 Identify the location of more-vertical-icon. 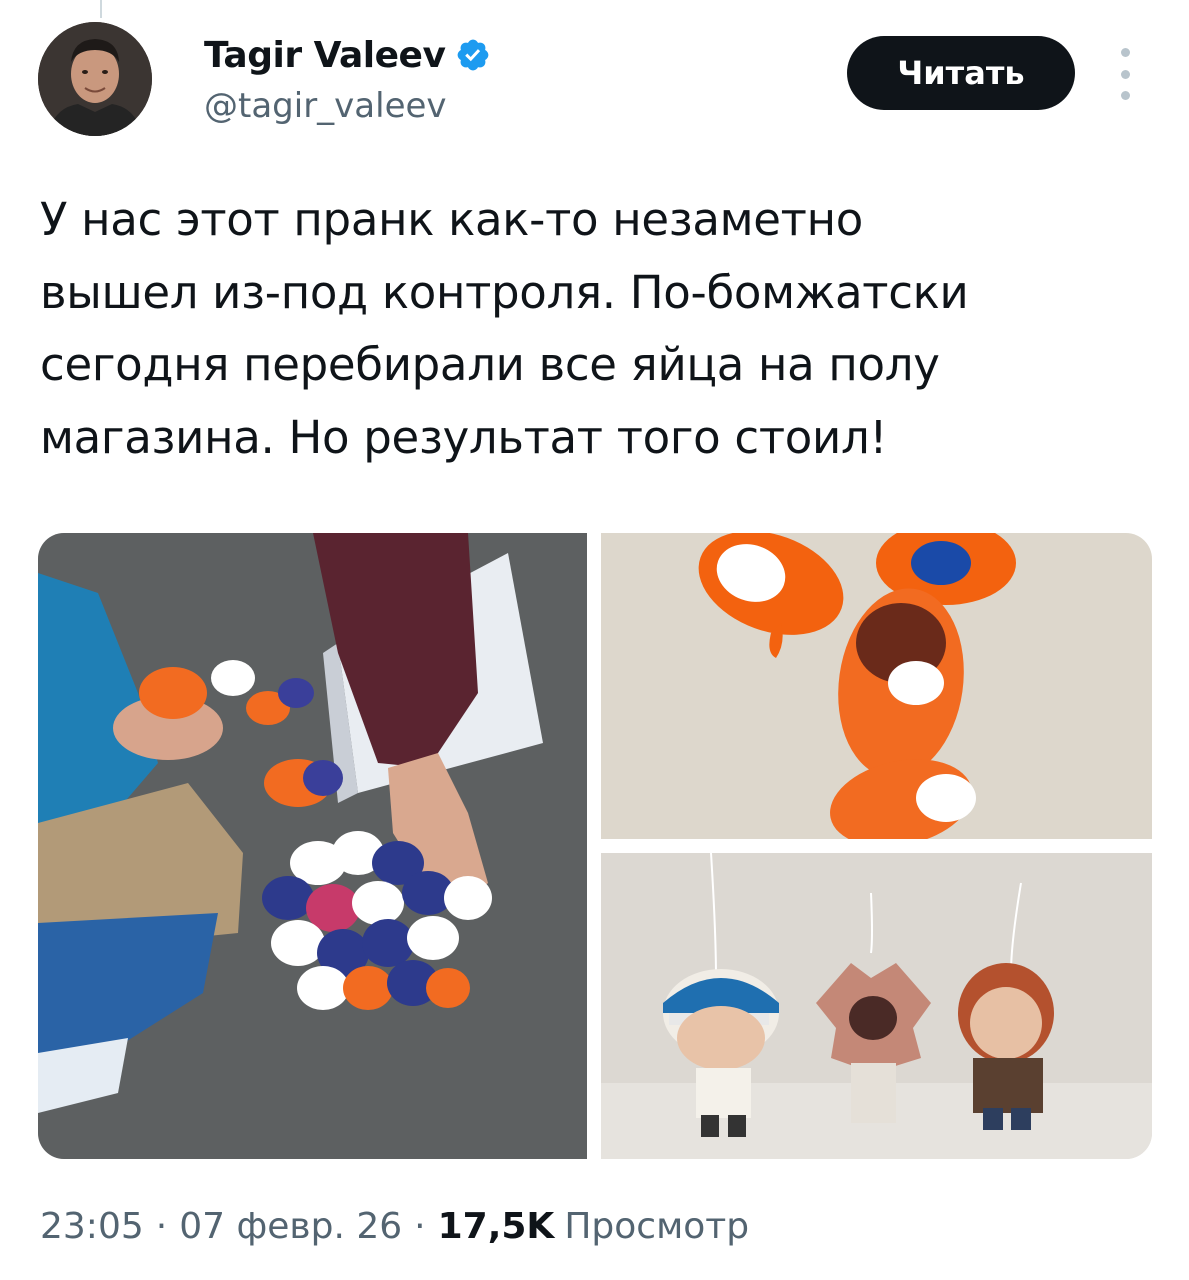
(1125, 74).